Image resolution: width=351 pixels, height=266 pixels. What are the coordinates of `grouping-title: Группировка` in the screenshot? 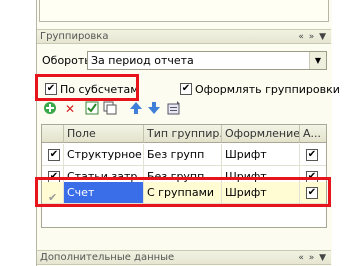 It's located at (74, 36).